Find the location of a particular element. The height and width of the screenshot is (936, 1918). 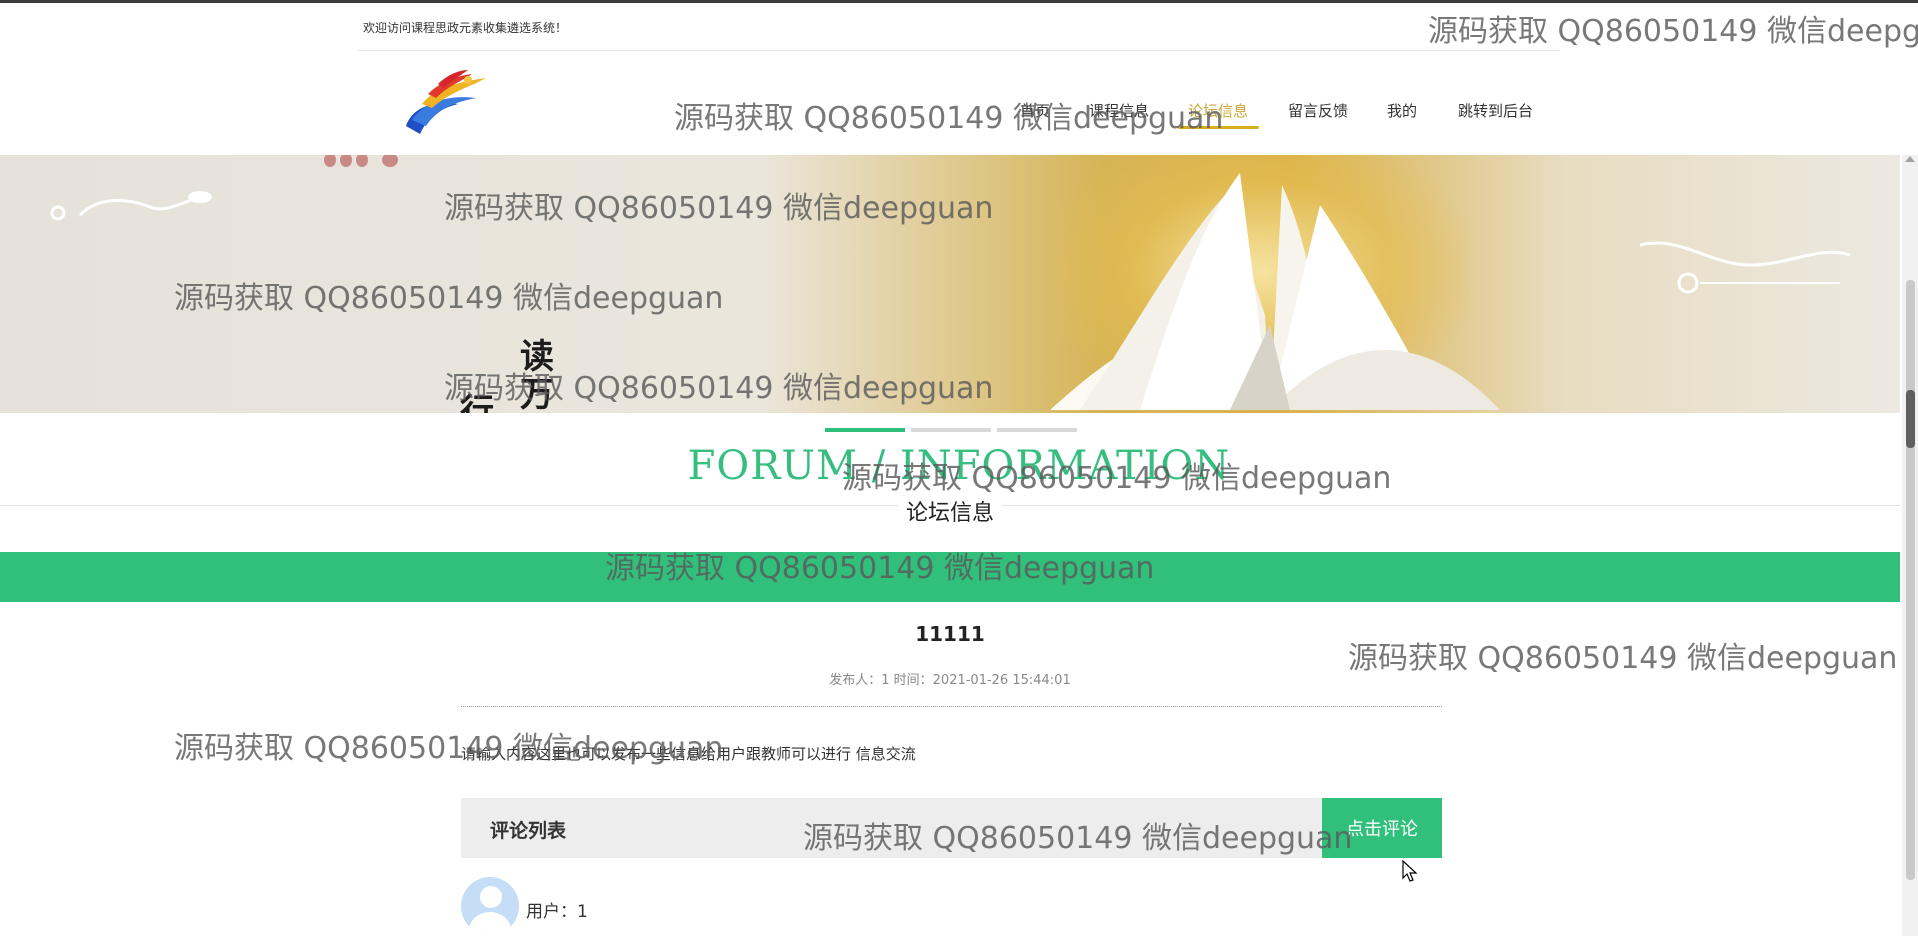

open-book-image is located at coordinates (1275, 291).